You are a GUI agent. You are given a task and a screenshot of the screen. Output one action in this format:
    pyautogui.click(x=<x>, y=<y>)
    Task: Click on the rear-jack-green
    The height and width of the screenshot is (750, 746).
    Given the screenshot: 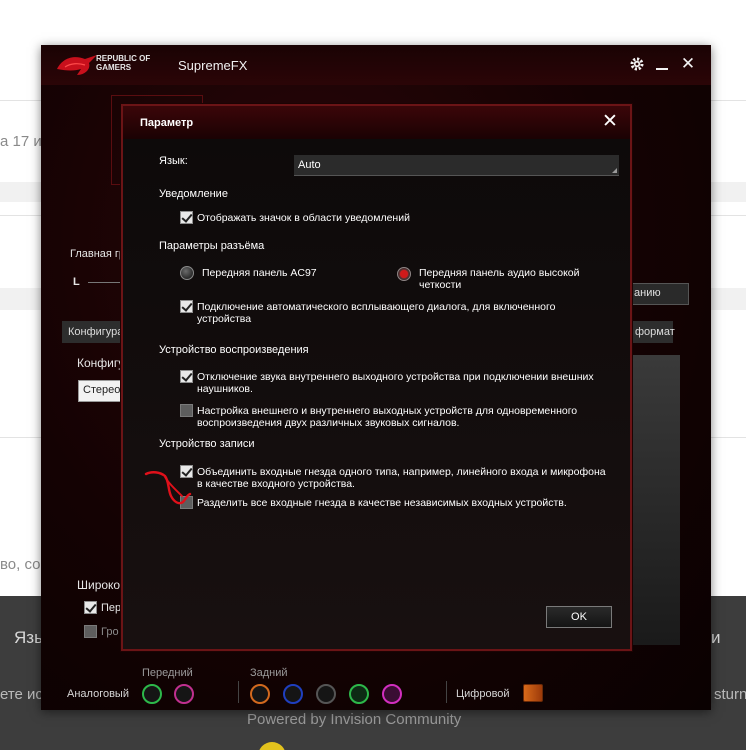 What is the action you would take?
    pyautogui.click(x=359, y=694)
    